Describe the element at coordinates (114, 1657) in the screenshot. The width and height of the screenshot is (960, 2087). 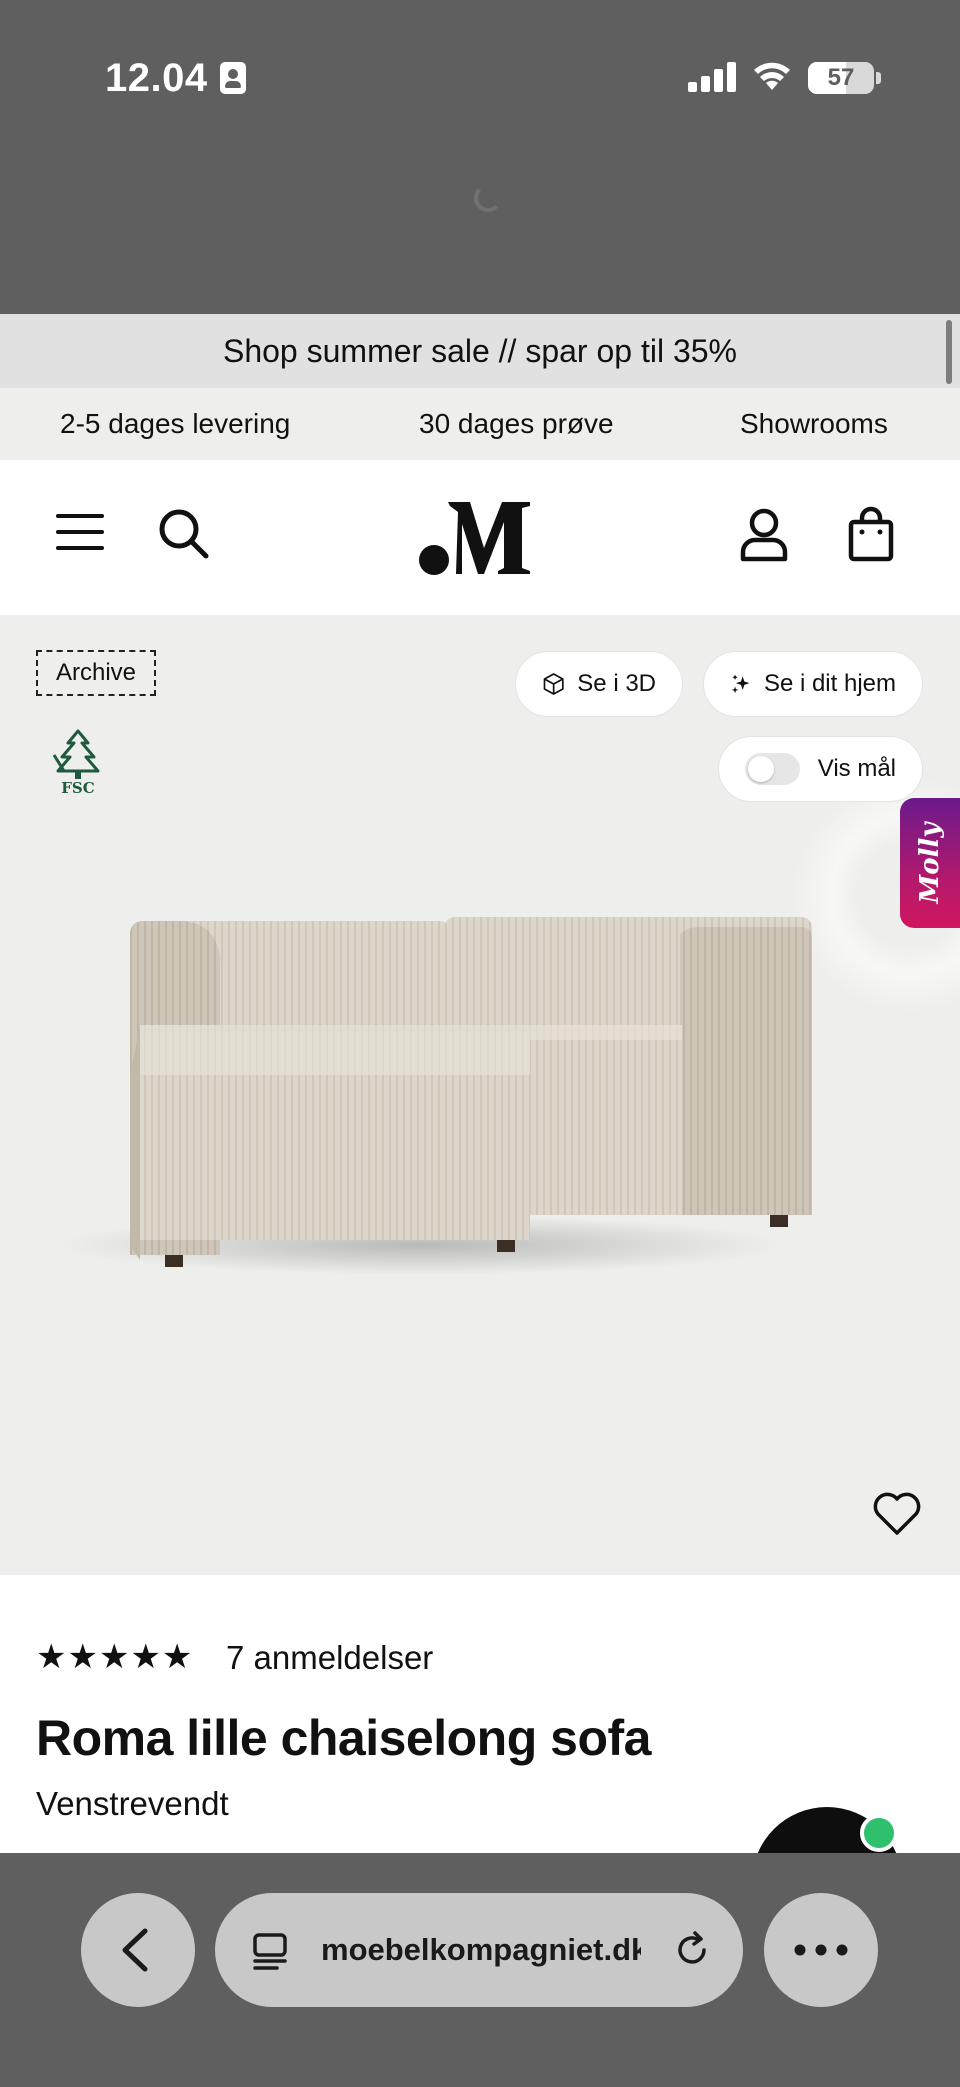
I see `rating-stars-icon: ★★★★★` at that location.